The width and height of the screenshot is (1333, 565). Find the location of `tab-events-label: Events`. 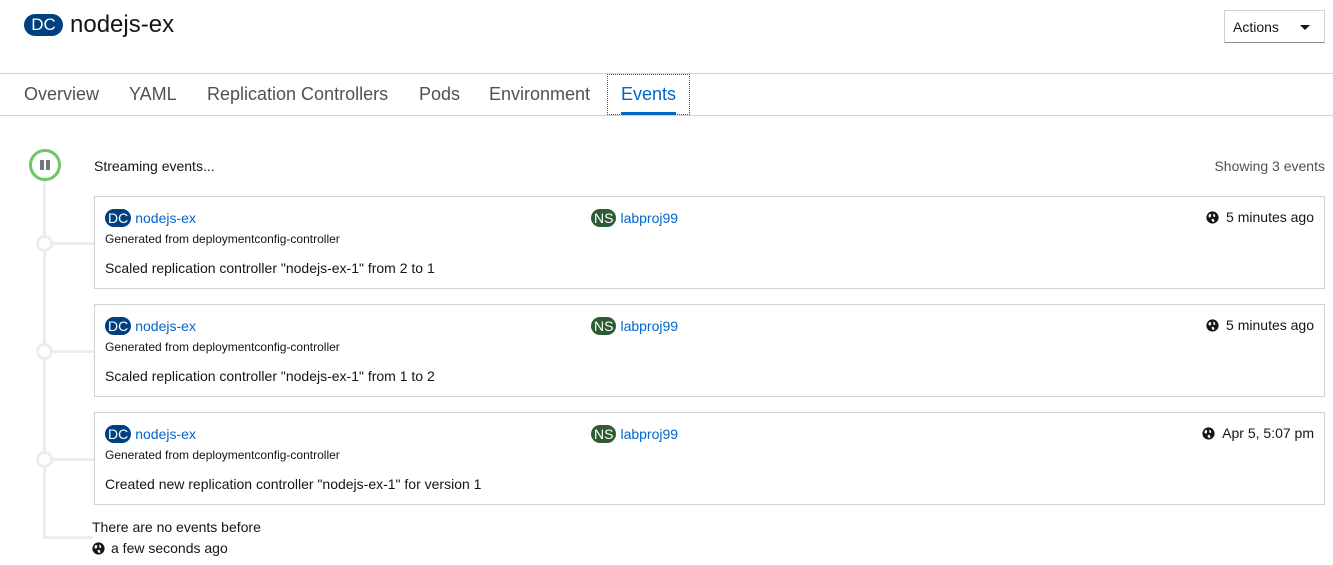

tab-events-label: Events is located at coordinates (649, 94).